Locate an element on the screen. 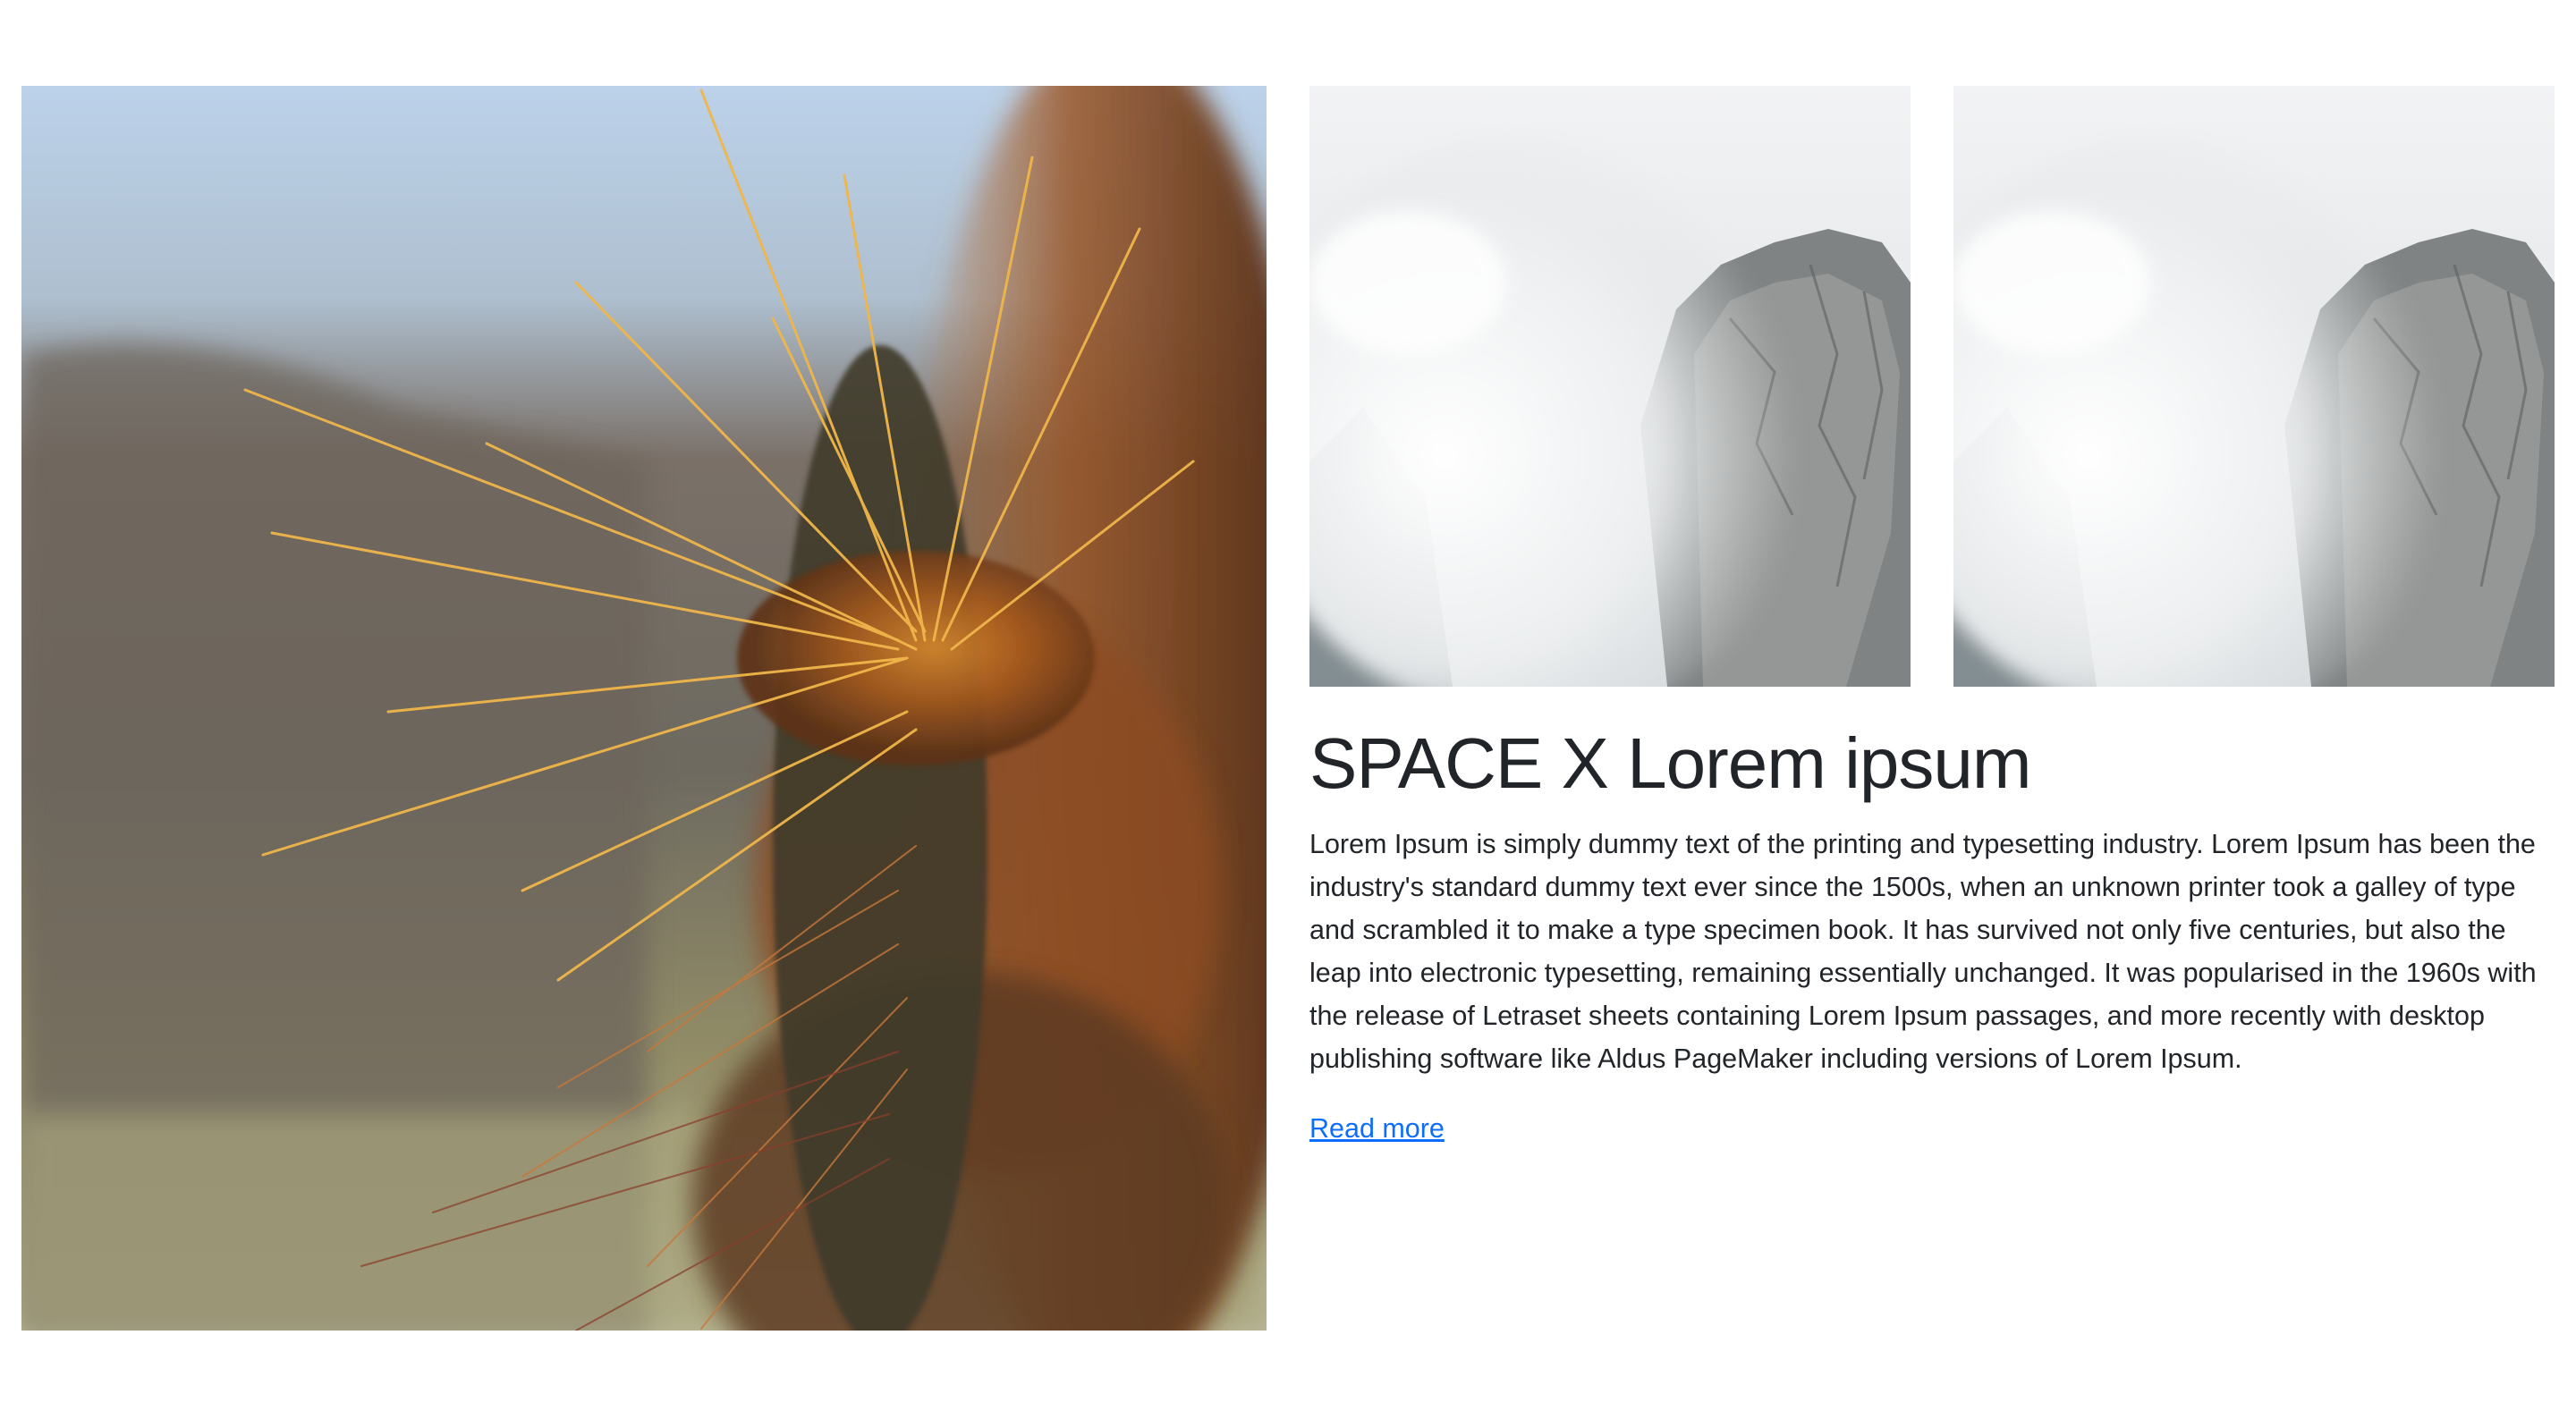  read-more-link: Read more is located at coordinates (1377, 1128).